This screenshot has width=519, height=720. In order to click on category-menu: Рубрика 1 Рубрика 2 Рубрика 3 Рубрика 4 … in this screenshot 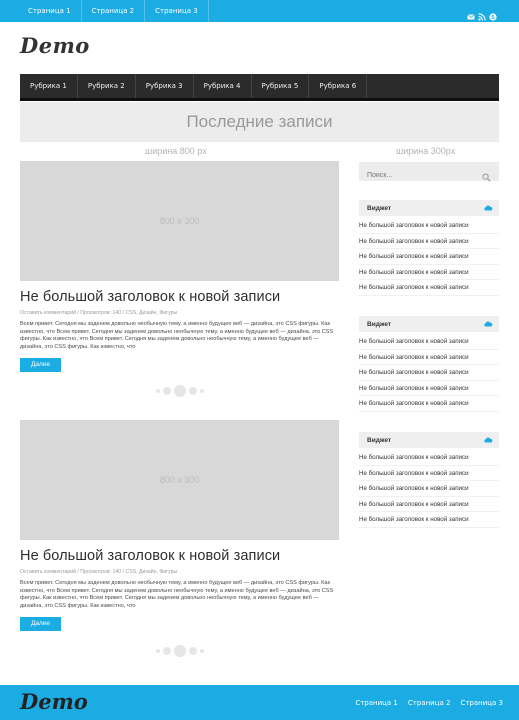, I will do `click(259, 87)`.